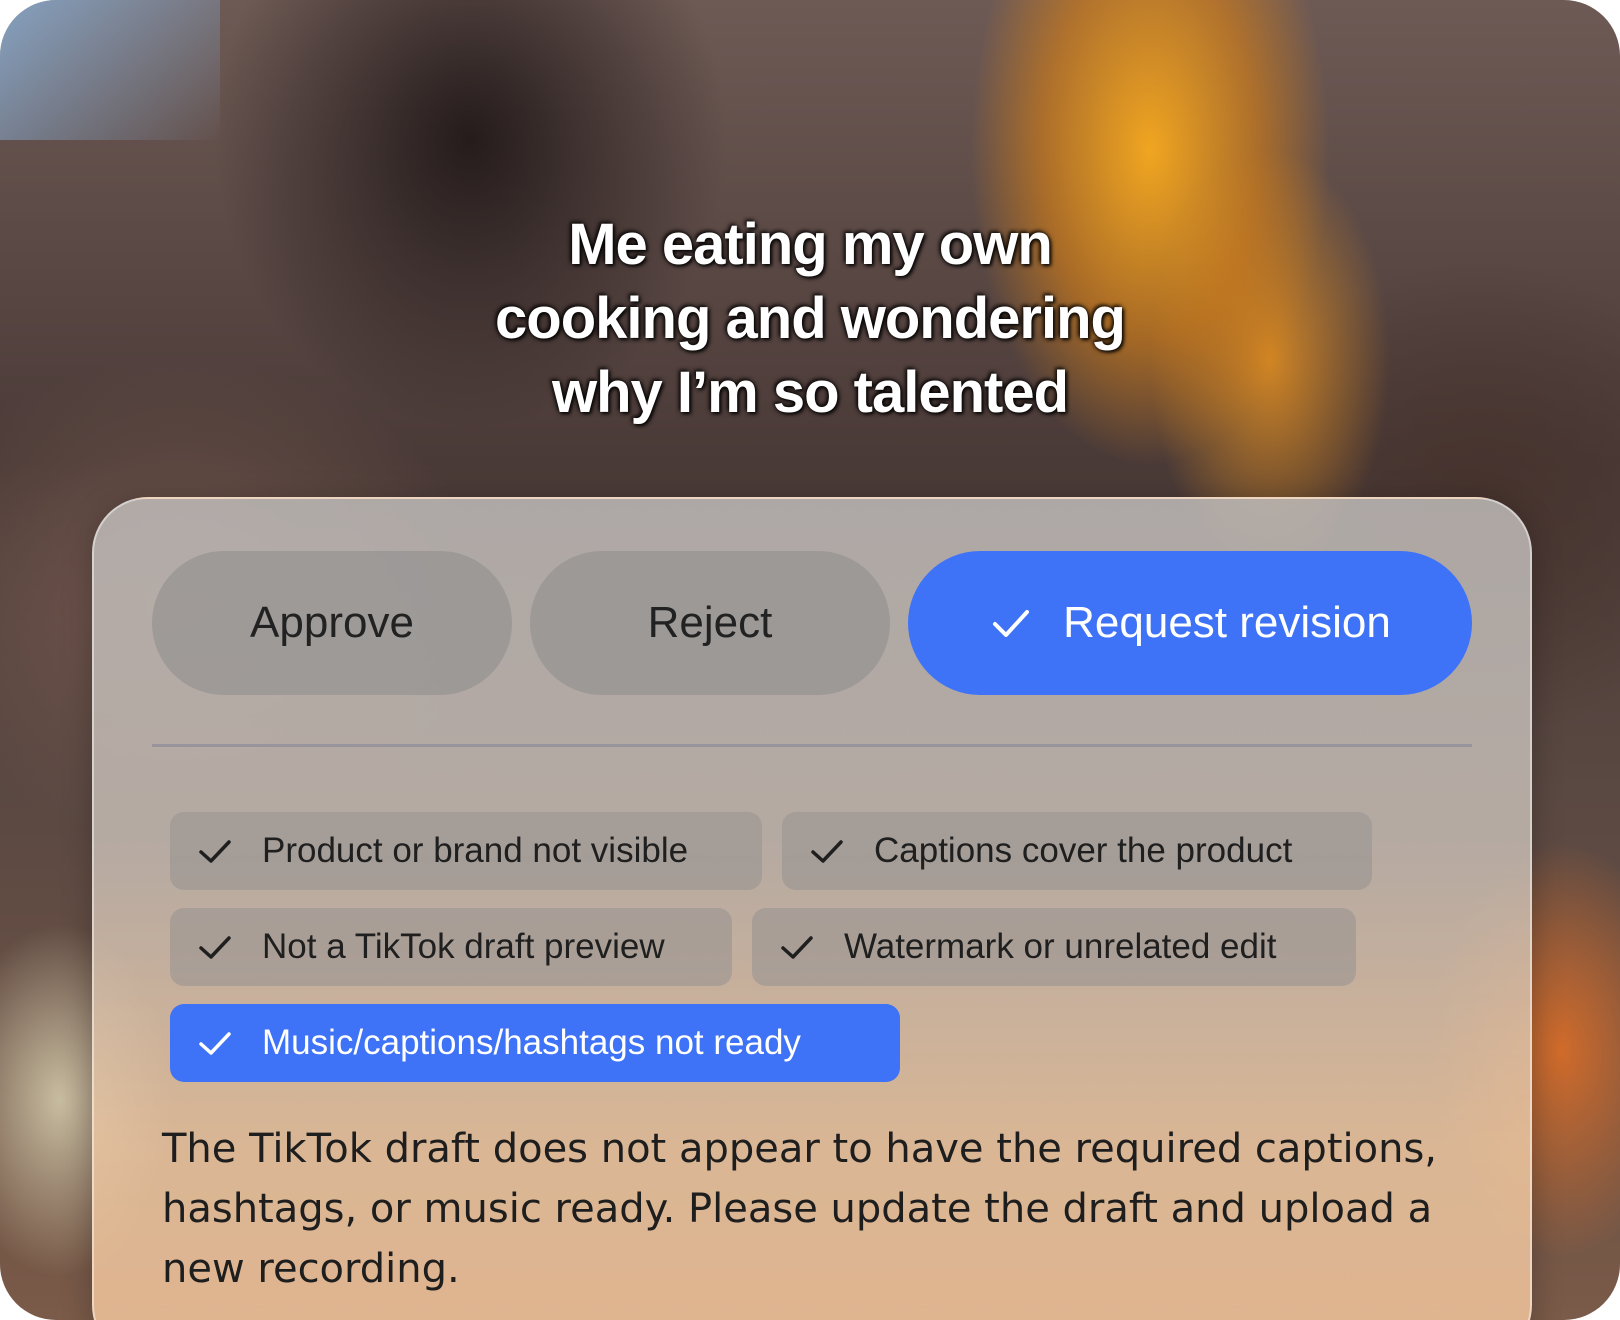  I want to click on reason-chip: Product or brand not visible, so click(466, 851).